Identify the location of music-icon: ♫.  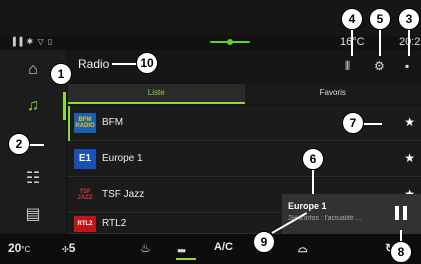
(33, 106).